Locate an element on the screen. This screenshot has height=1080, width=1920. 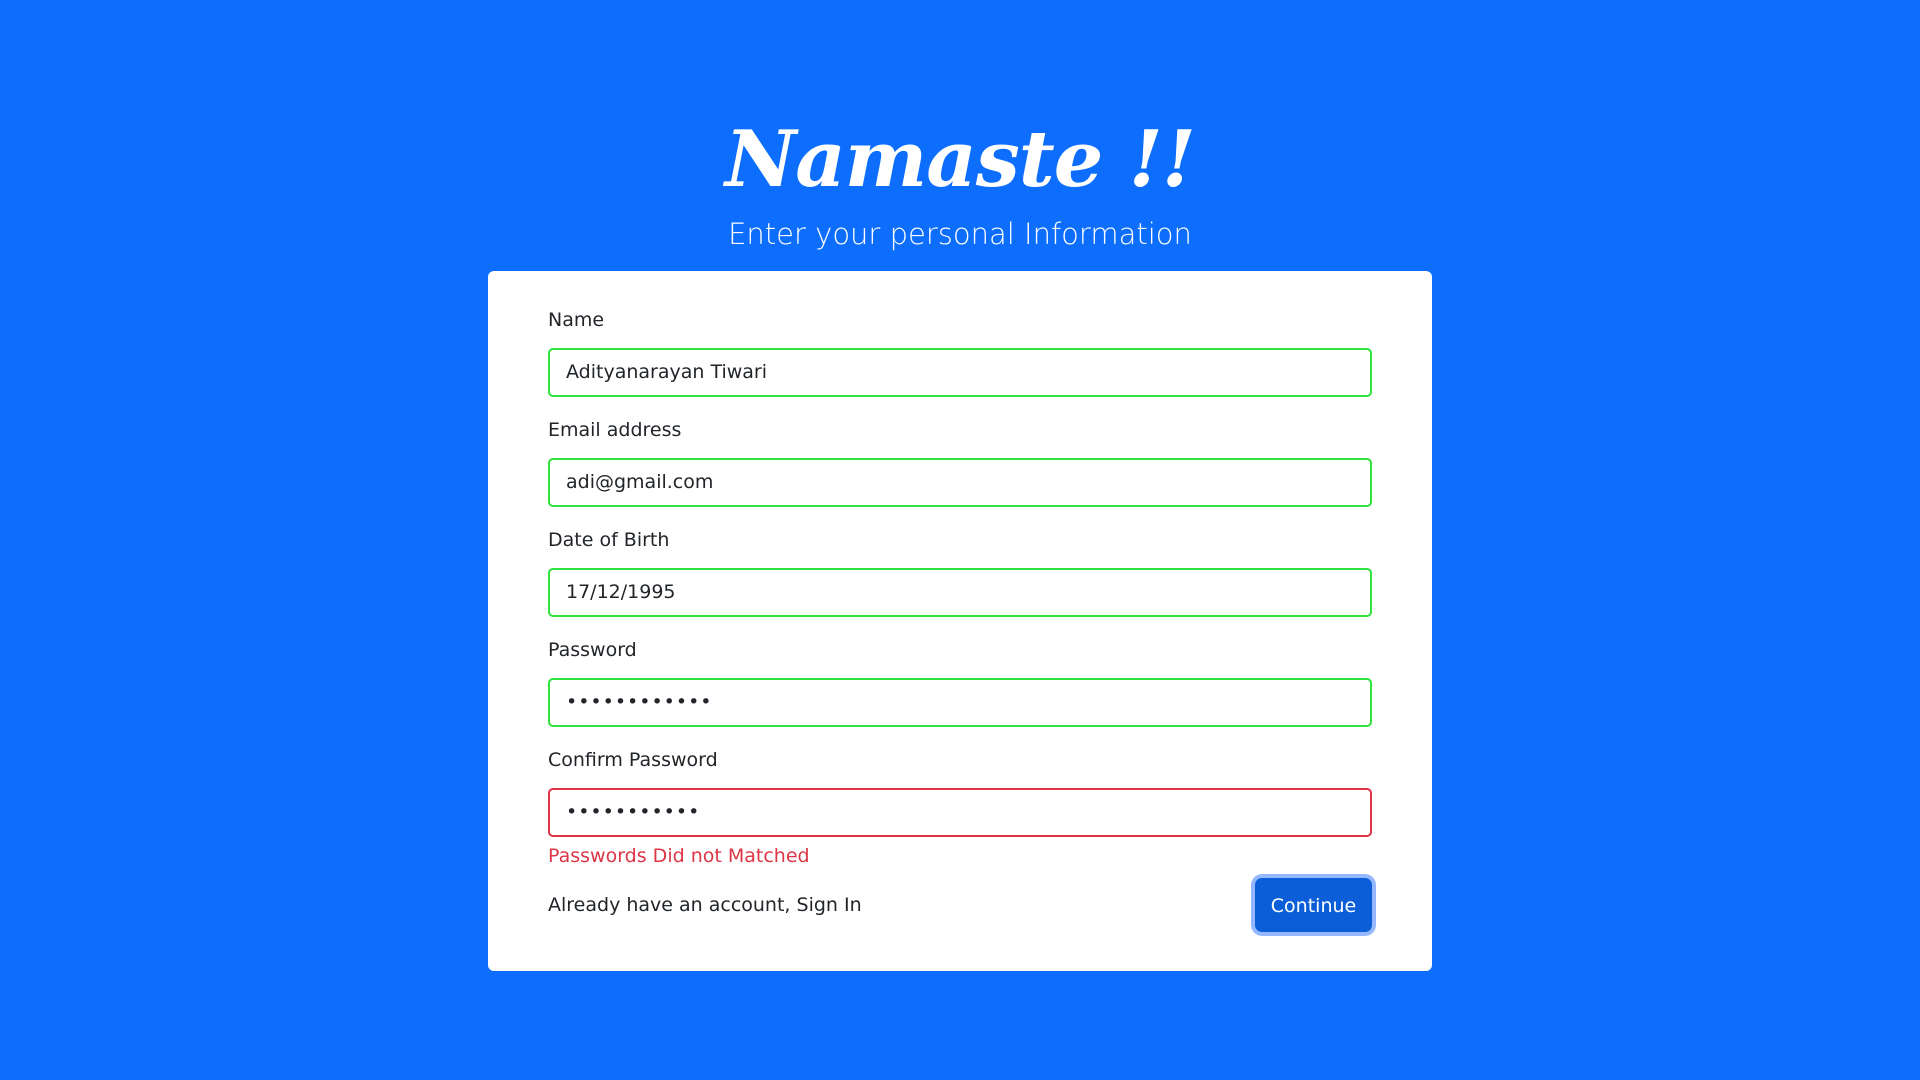
dob-field-group: Date of Birth 17/12/1995 is located at coordinates (960, 571).